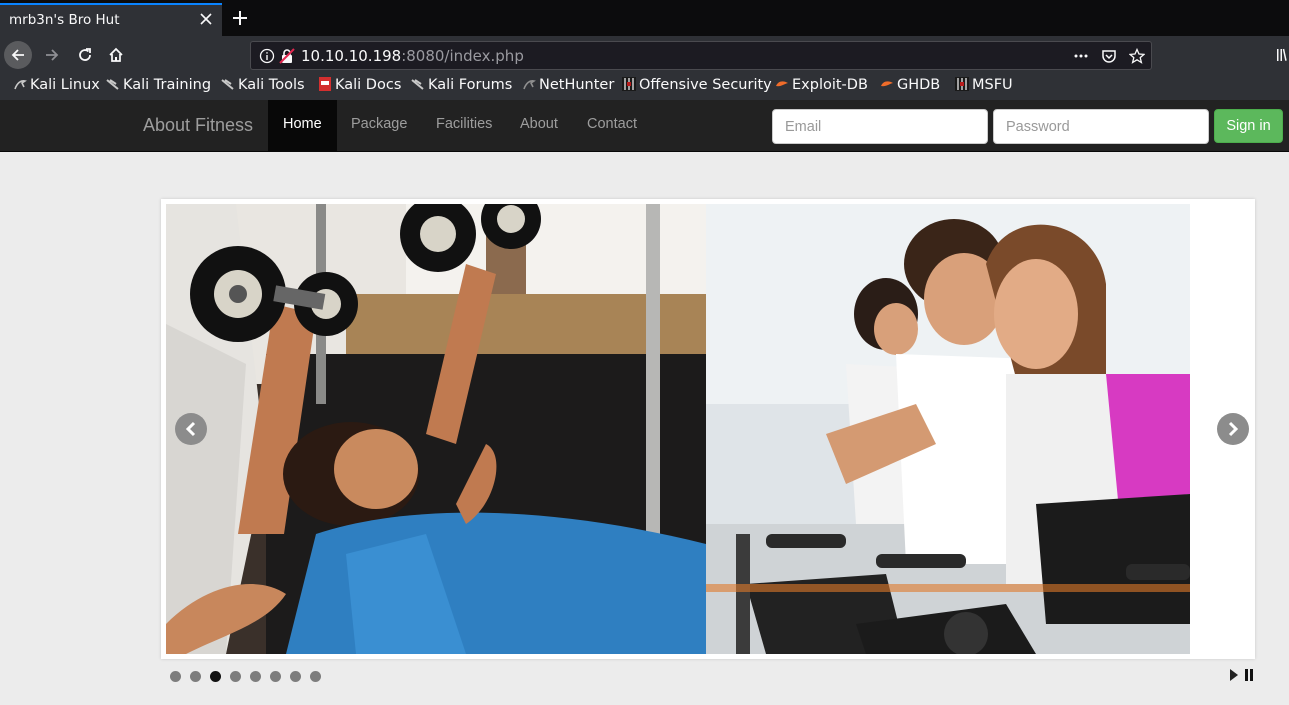  What do you see at coordinates (539, 125) in the screenshot?
I see `nav-about: About` at bounding box center [539, 125].